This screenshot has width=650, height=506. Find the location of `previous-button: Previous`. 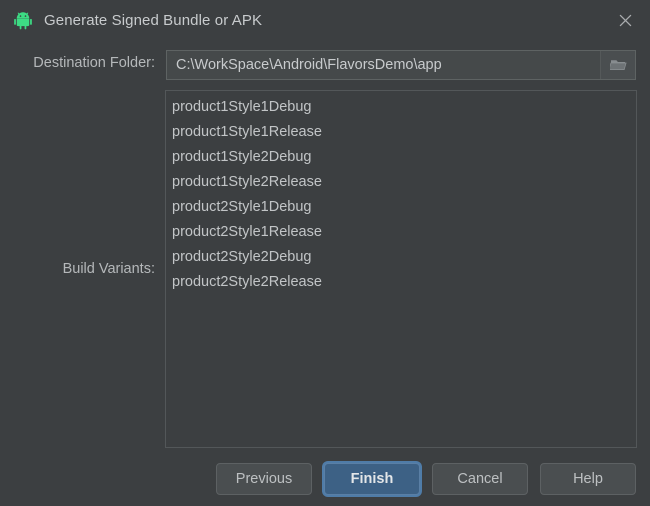

previous-button: Previous is located at coordinates (264, 479).